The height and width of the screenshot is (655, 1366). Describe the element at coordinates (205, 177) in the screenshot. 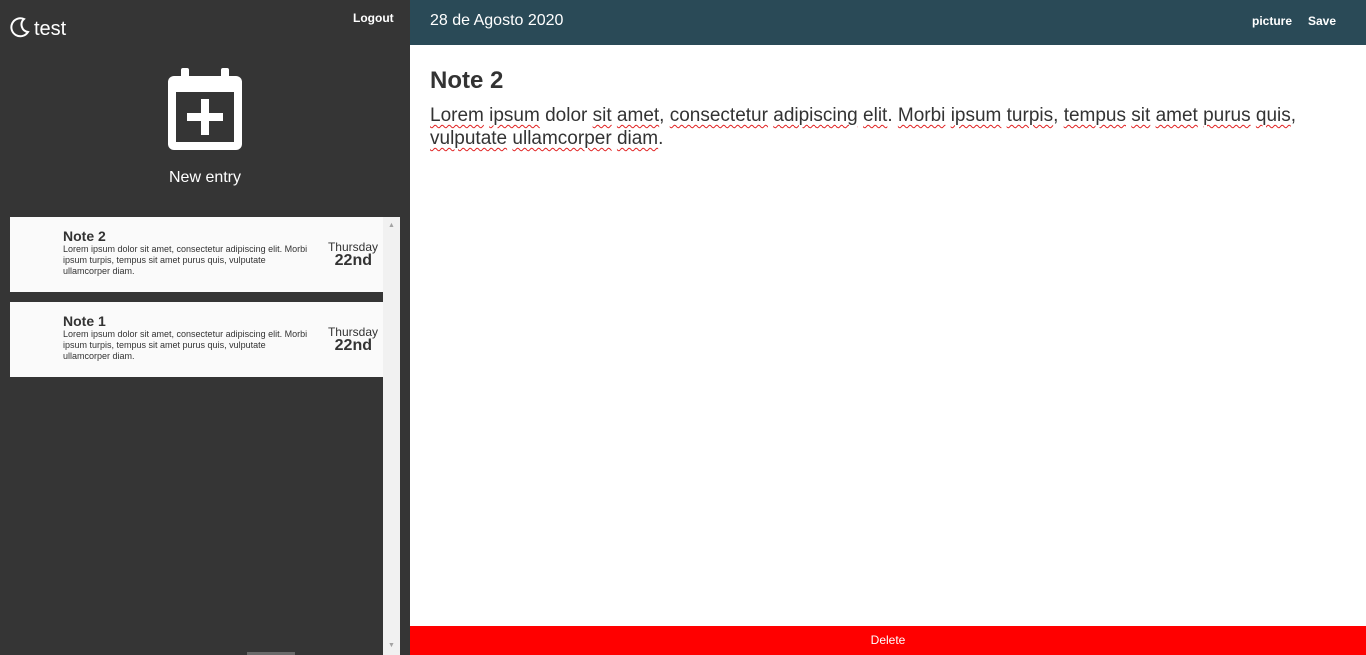

I see `new-entry-label: New entry` at that location.